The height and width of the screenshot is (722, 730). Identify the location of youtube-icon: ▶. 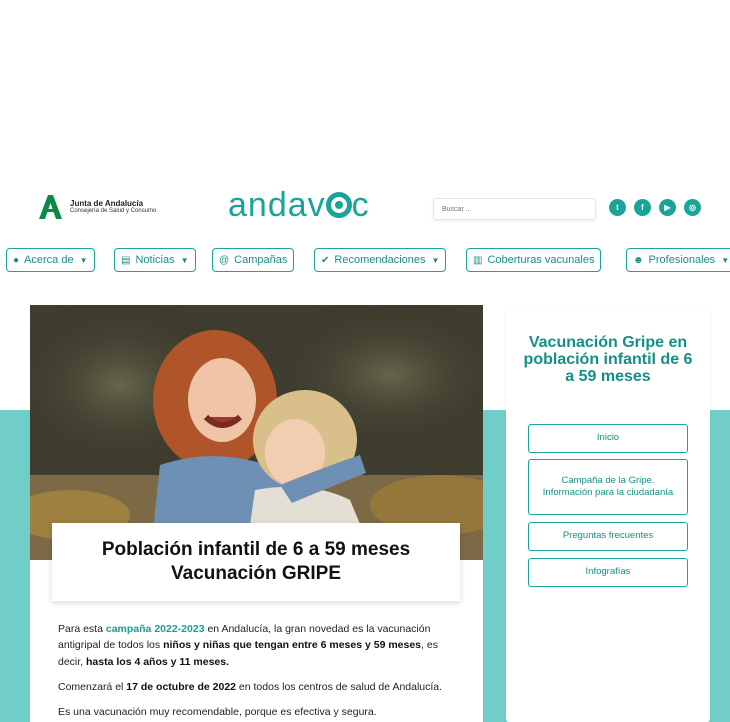
(667, 207).